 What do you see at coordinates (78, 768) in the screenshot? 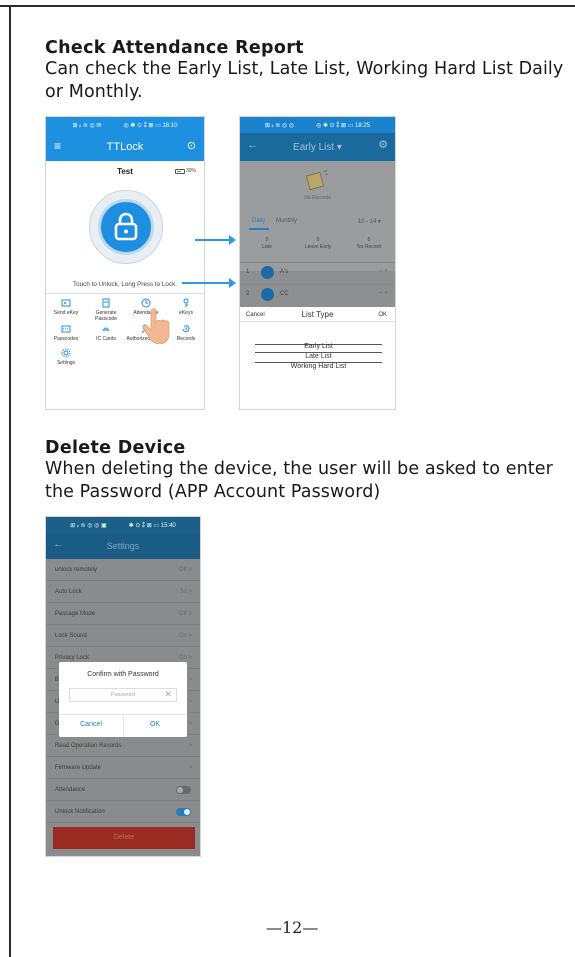
I see `setting-label: Firmware Update` at bounding box center [78, 768].